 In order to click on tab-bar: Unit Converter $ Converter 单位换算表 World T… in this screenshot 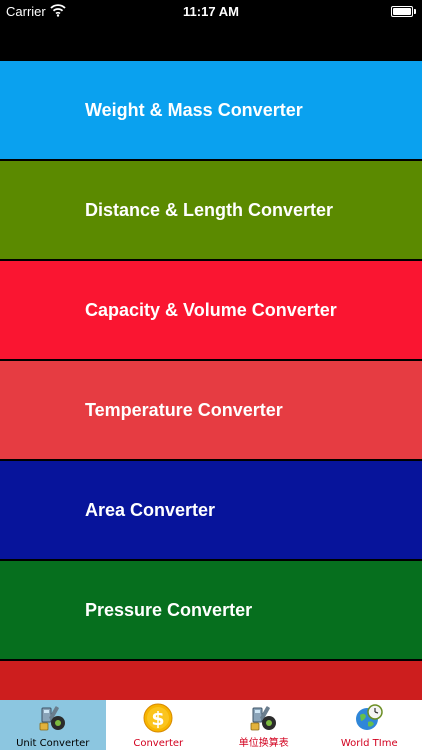, I will do `click(211, 725)`.